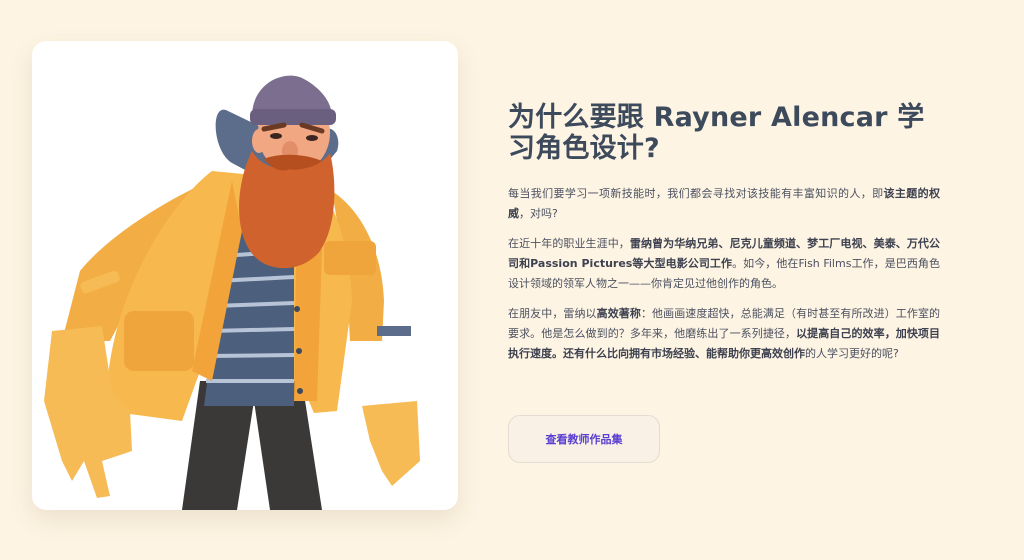 Image resolution: width=1024 pixels, height=560 pixels. Describe the element at coordinates (696, 193) in the screenshot. I see `paragraph-text: 每当我们要学习一项新技能时，我们都会寻找对该技能有丰富知识的人，即` at that location.